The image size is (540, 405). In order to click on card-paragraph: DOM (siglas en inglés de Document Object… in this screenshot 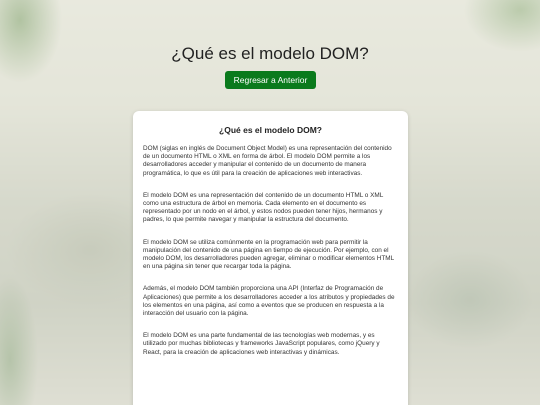, I will do `click(267, 161)`.